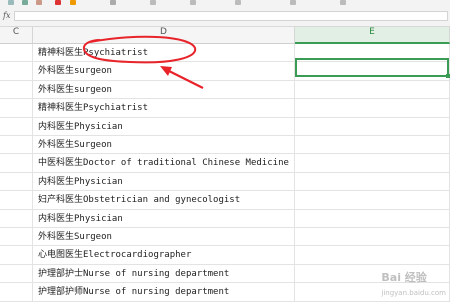 The height and width of the screenshot is (302, 450). I want to click on watermark: Bai 经验 jingyan.baidu.com, so click(413, 284).